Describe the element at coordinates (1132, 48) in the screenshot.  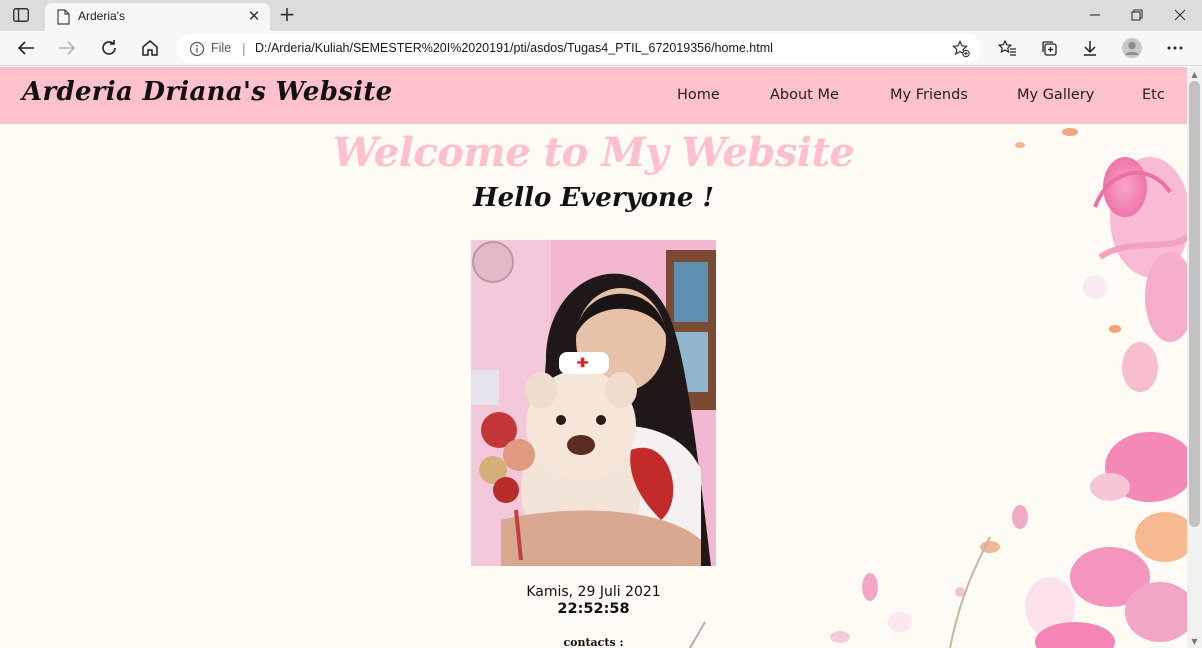
I see `profile-icon` at that location.